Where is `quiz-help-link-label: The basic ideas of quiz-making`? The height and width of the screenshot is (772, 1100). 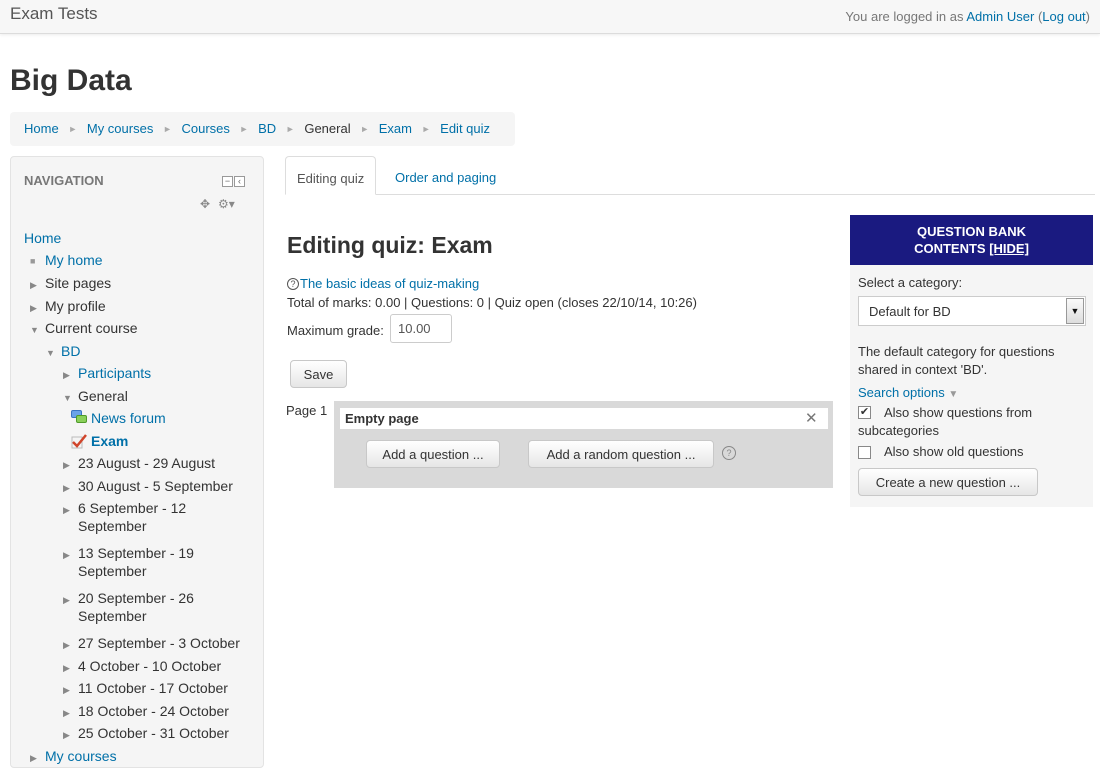 quiz-help-link-label: The basic ideas of quiz-making is located at coordinates (389, 283).